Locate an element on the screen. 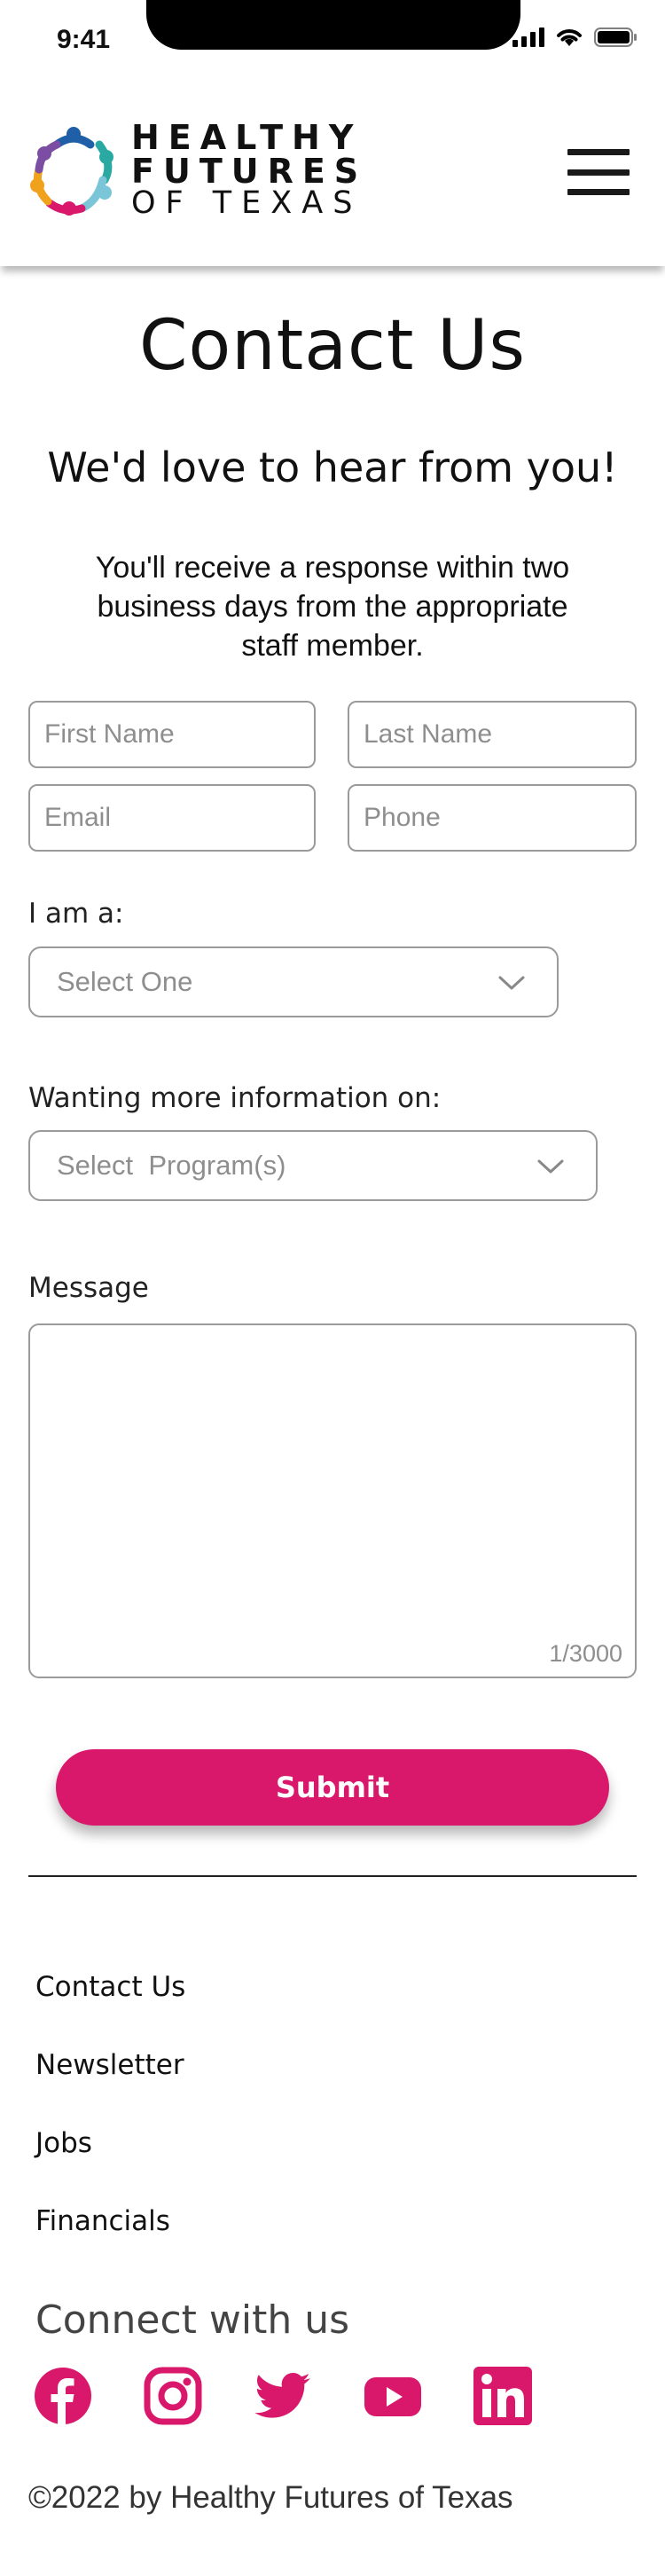  twitter-icon is located at coordinates (283, 2396).